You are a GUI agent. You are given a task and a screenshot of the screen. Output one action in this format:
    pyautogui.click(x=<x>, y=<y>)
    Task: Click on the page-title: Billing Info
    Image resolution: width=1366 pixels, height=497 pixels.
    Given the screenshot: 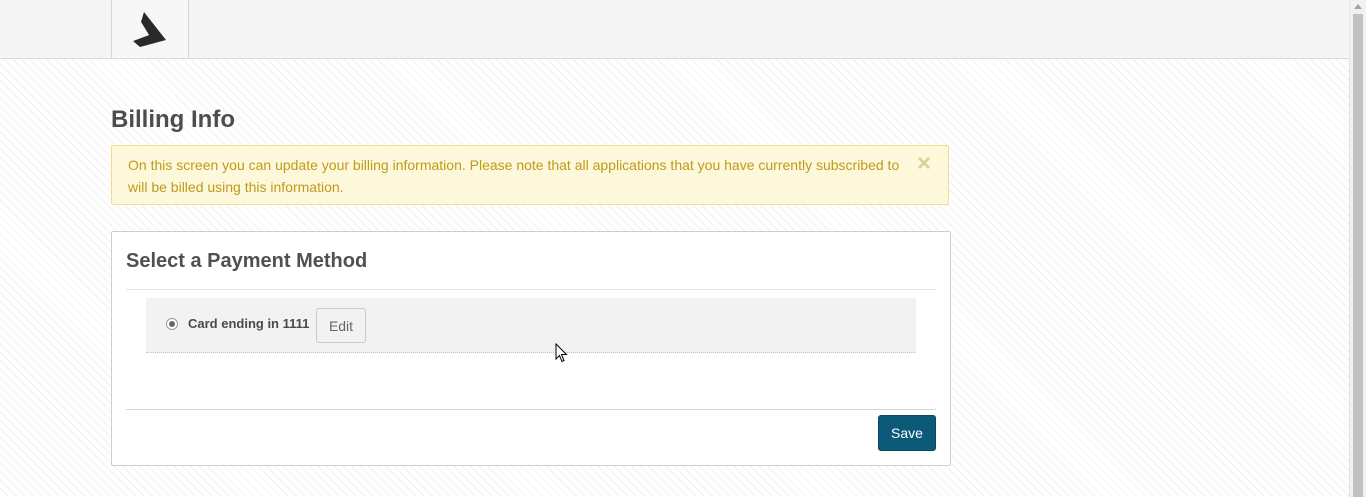 What is the action you would take?
    pyautogui.click(x=173, y=119)
    